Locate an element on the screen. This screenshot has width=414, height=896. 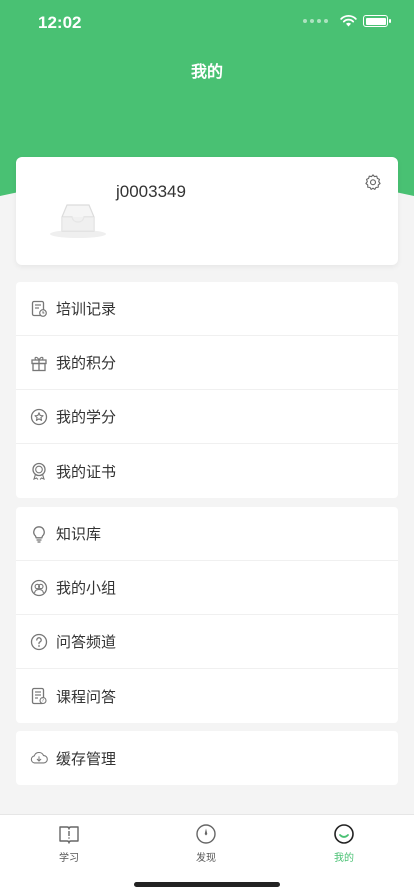
settings-gear-icon is located at coordinates (373, 182).